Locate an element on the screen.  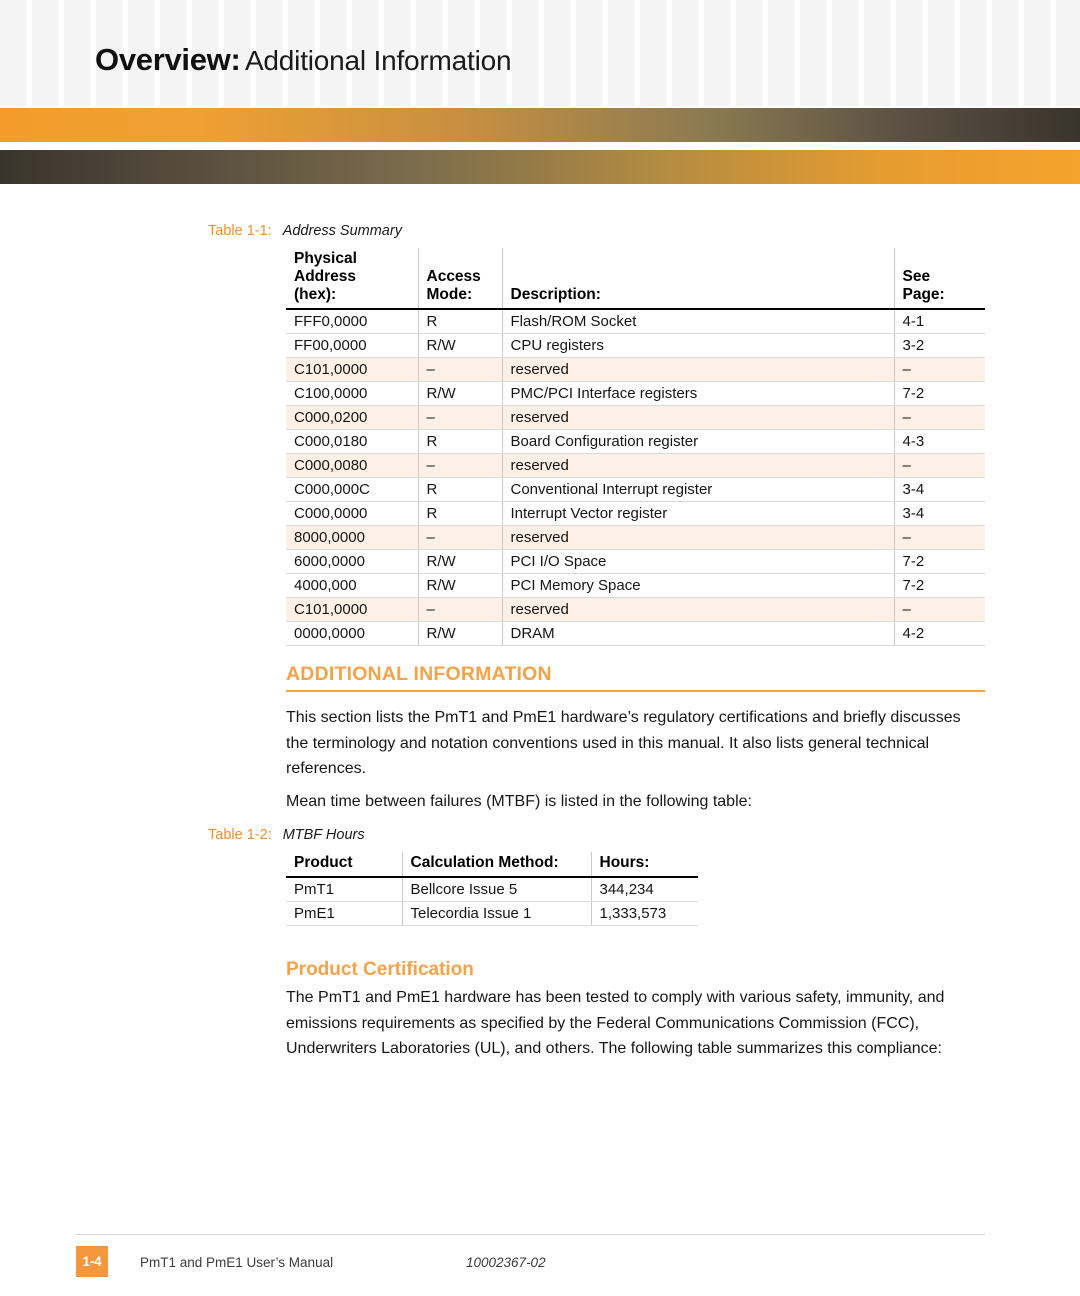
cell-description: CPU registers is located at coordinates (697, 345).